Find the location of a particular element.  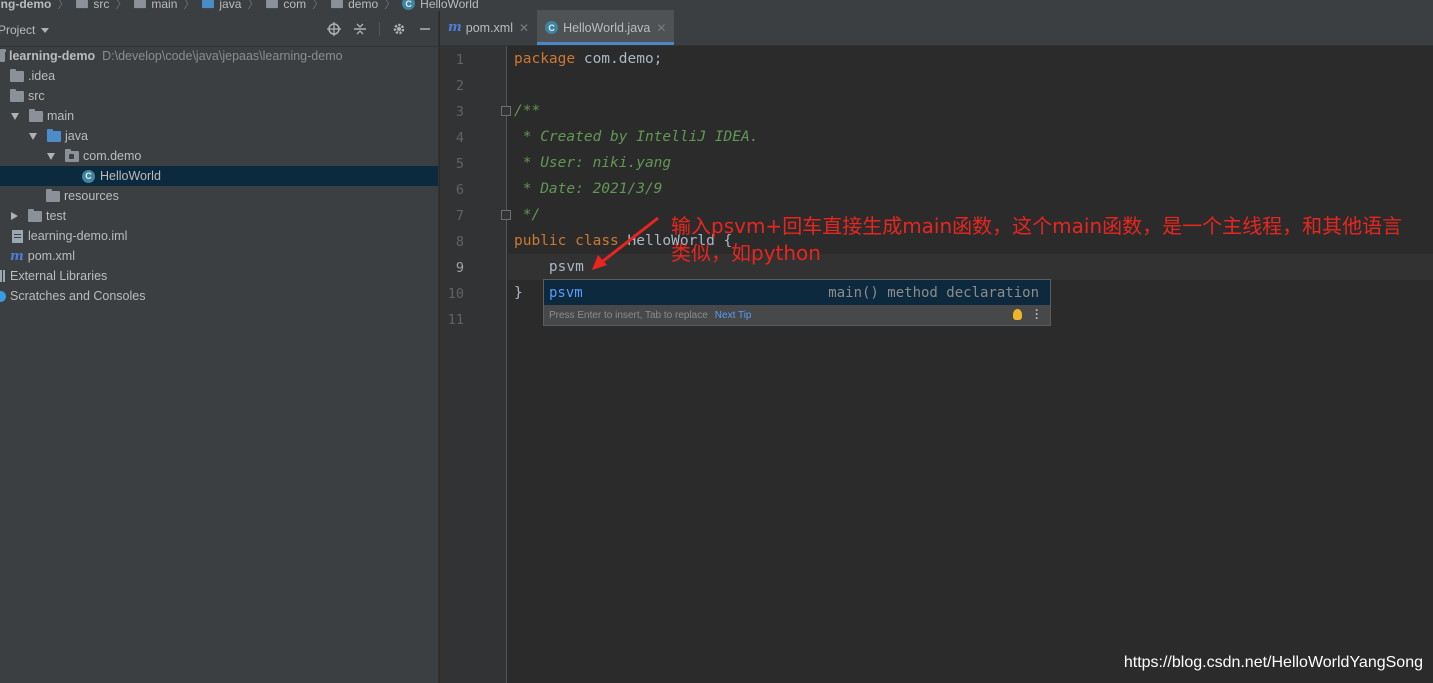

completion-item: psvm main() method declaration is located at coordinates (797, 292).